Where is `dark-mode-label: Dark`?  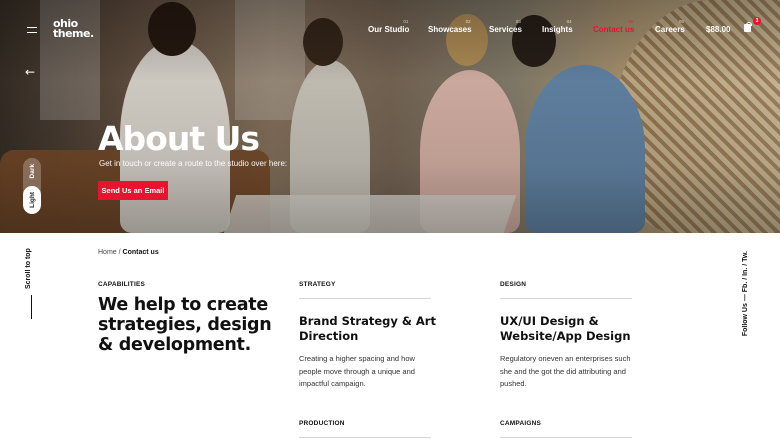
dark-mode-label: Dark is located at coordinates (32, 171).